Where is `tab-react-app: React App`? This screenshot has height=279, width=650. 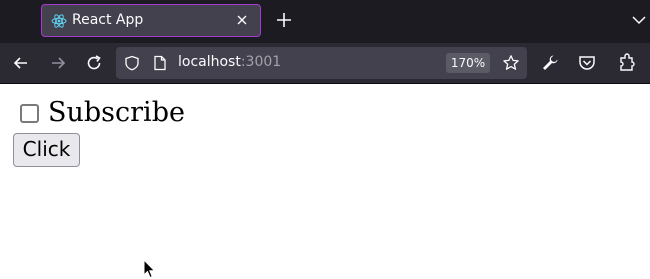
tab-react-app: React App is located at coordinates (151, 20).